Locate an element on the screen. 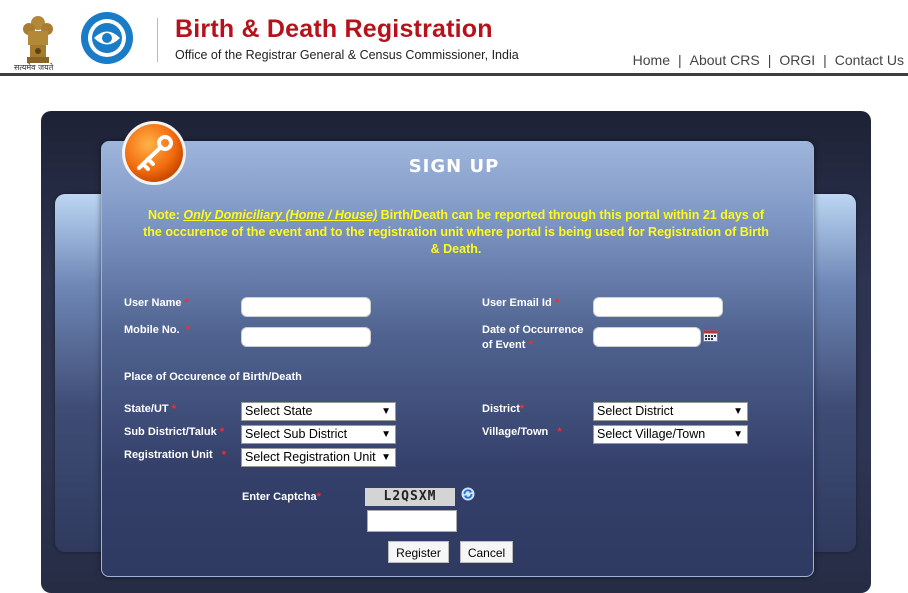 The height and width of the screenshot is (593, 908). user-email-input is located at coordinates (658, 307).